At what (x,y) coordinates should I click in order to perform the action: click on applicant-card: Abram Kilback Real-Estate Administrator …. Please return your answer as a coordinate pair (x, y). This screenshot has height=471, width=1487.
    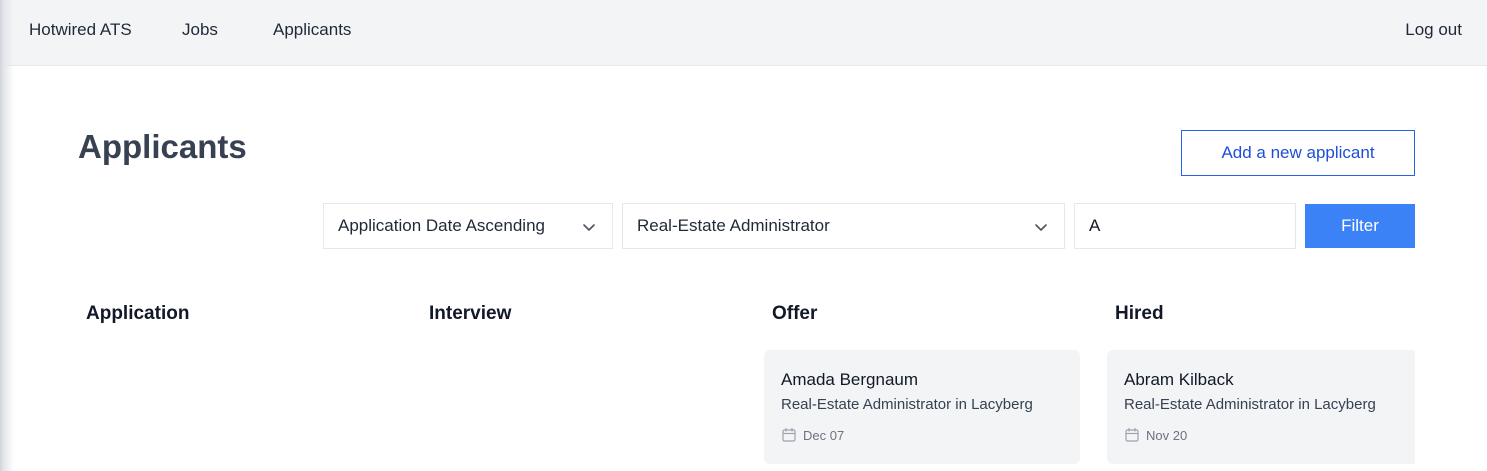
    Looking at the image, I should click on (1261, 407).